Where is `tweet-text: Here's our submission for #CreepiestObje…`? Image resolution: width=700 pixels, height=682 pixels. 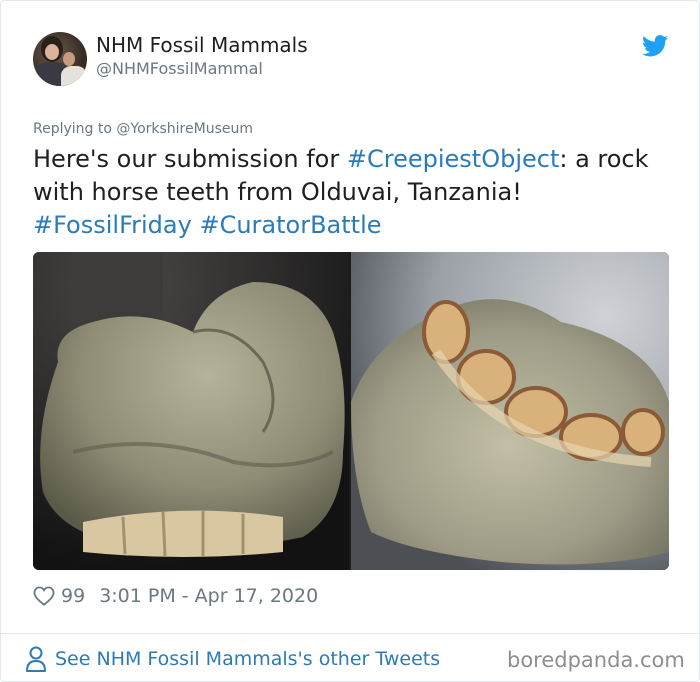 tweet-text: Here's our submission for #CreepiestObje… is located at coordinates (353, 192).